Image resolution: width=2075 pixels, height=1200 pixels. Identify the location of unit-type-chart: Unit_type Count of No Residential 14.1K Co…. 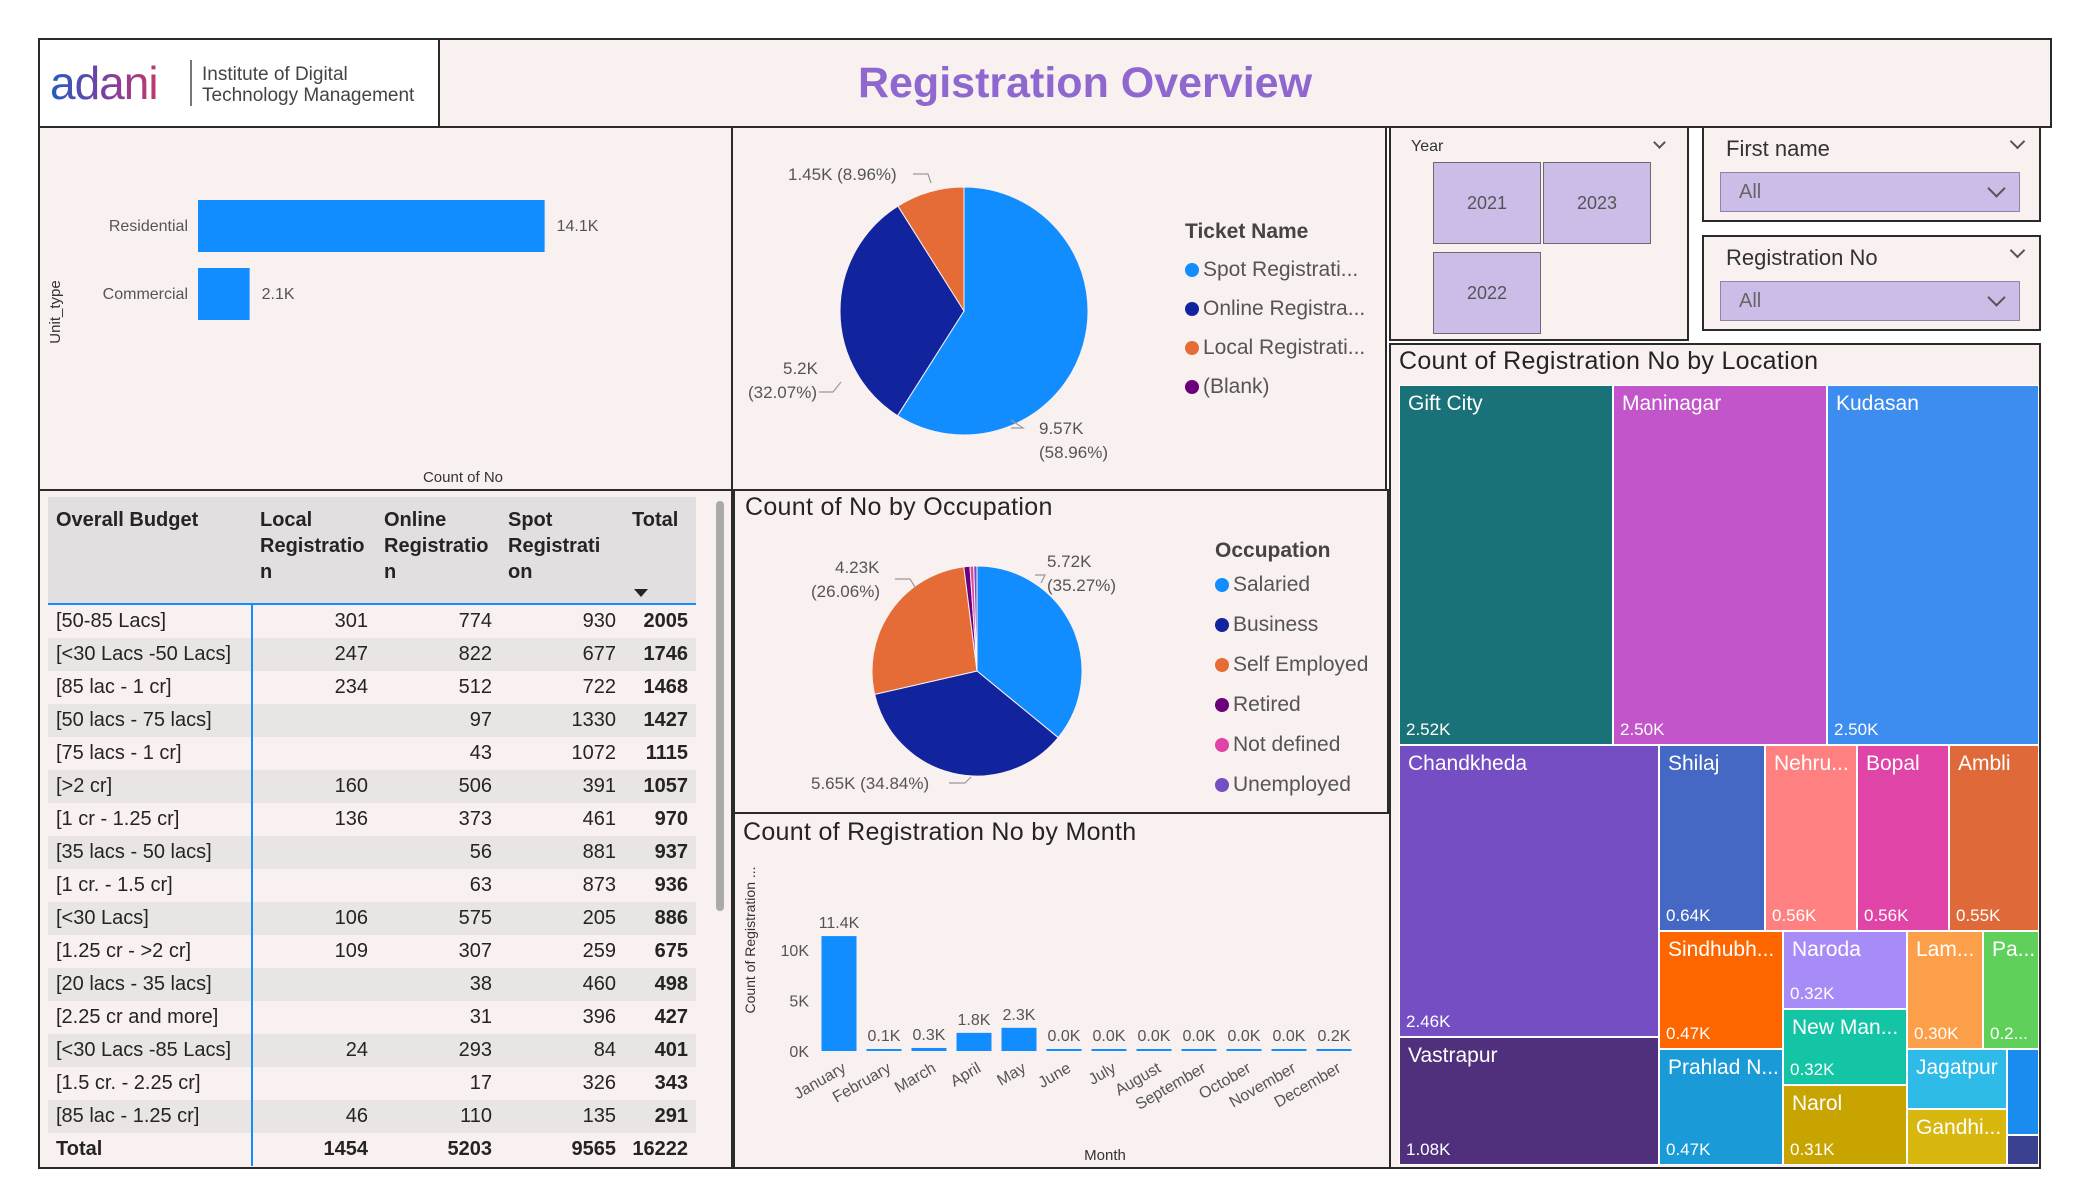
(323, 343).